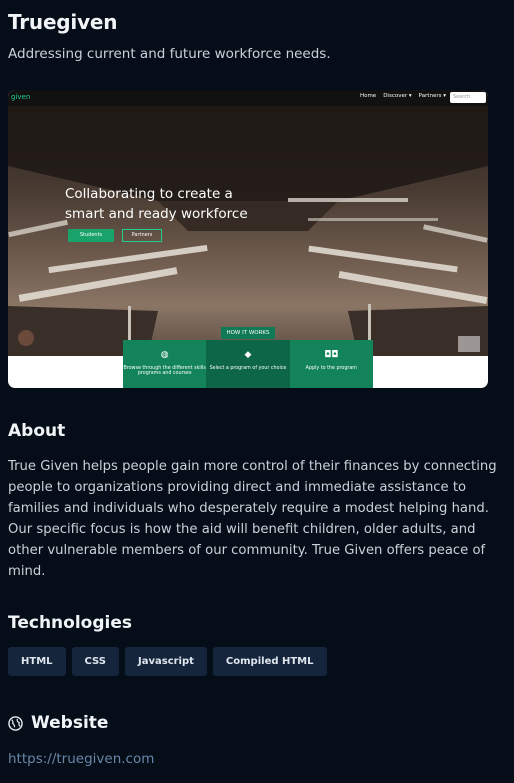 This screenshot has height=783, width=514. Describe the element at coordinates (81, 759) in the screenshot. I see `website-link: https://truegiven.com` at that location.